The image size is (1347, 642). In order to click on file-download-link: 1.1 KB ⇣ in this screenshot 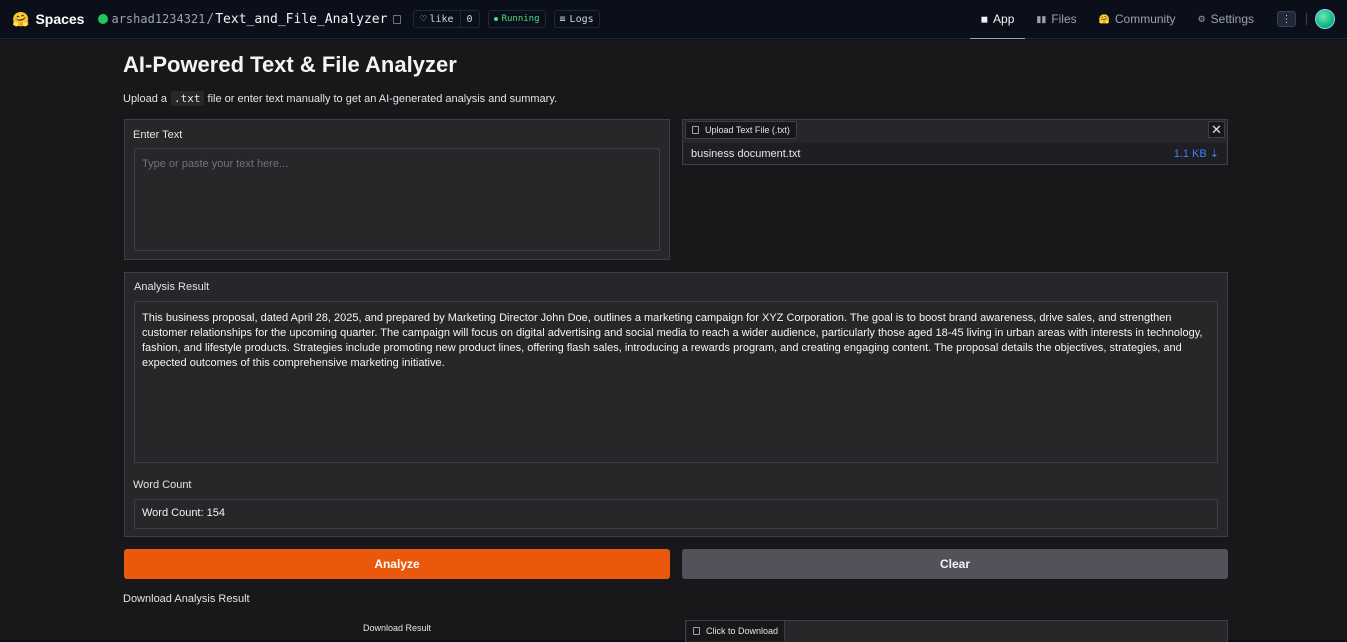, I will do `click(1196, 153)`.